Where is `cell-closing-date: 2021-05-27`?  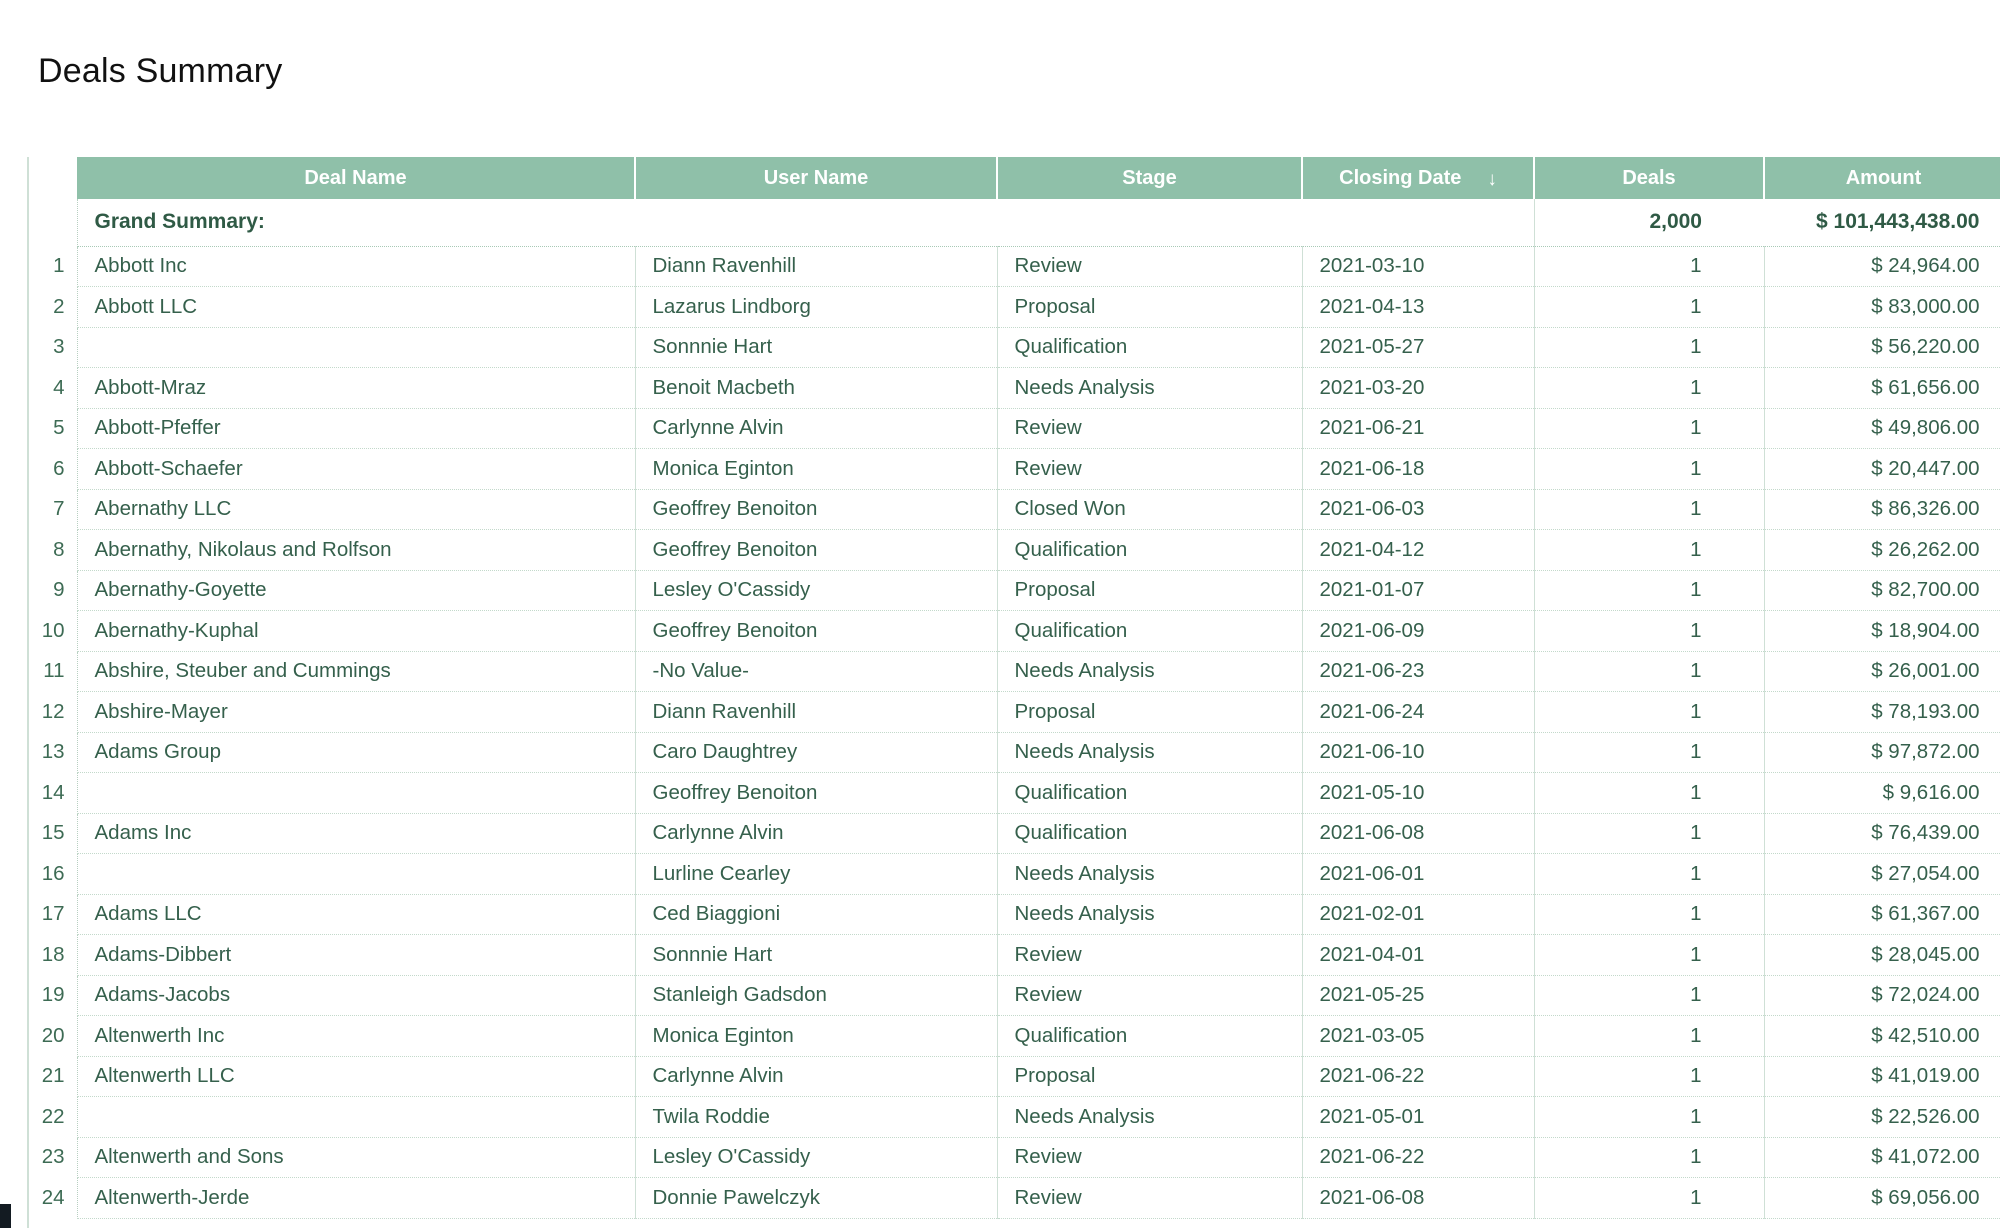 cell-closing-date: 2021-05-27 is located at coordinates (1417, 347).